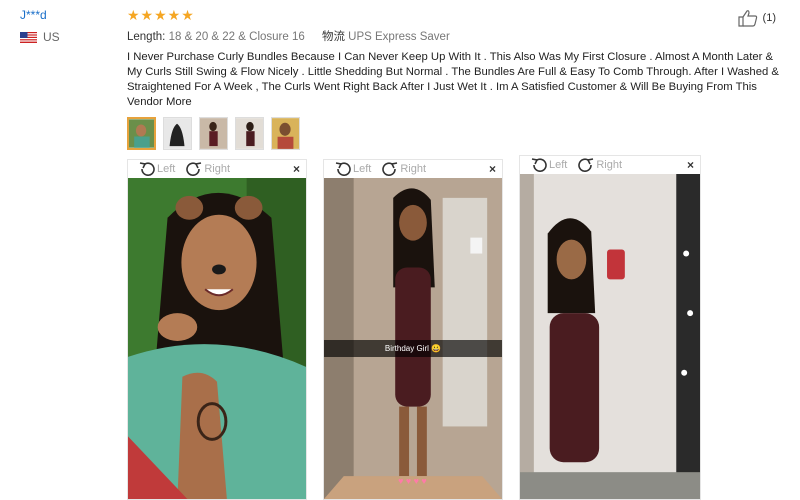  Describe the element at coordinates (51, 37) in the screenshot. I see `country-code: US` at that location.